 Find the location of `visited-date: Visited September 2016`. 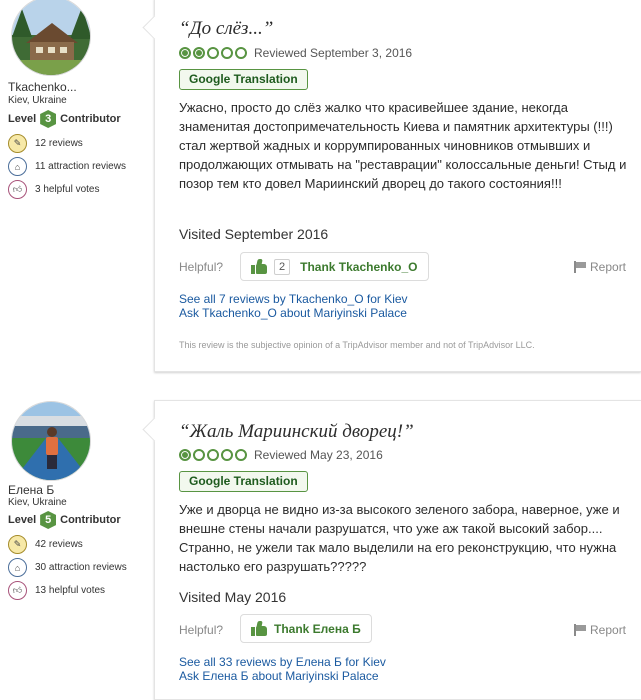

visited-date: Visited September 2016 is located at coordinates (254, 234).